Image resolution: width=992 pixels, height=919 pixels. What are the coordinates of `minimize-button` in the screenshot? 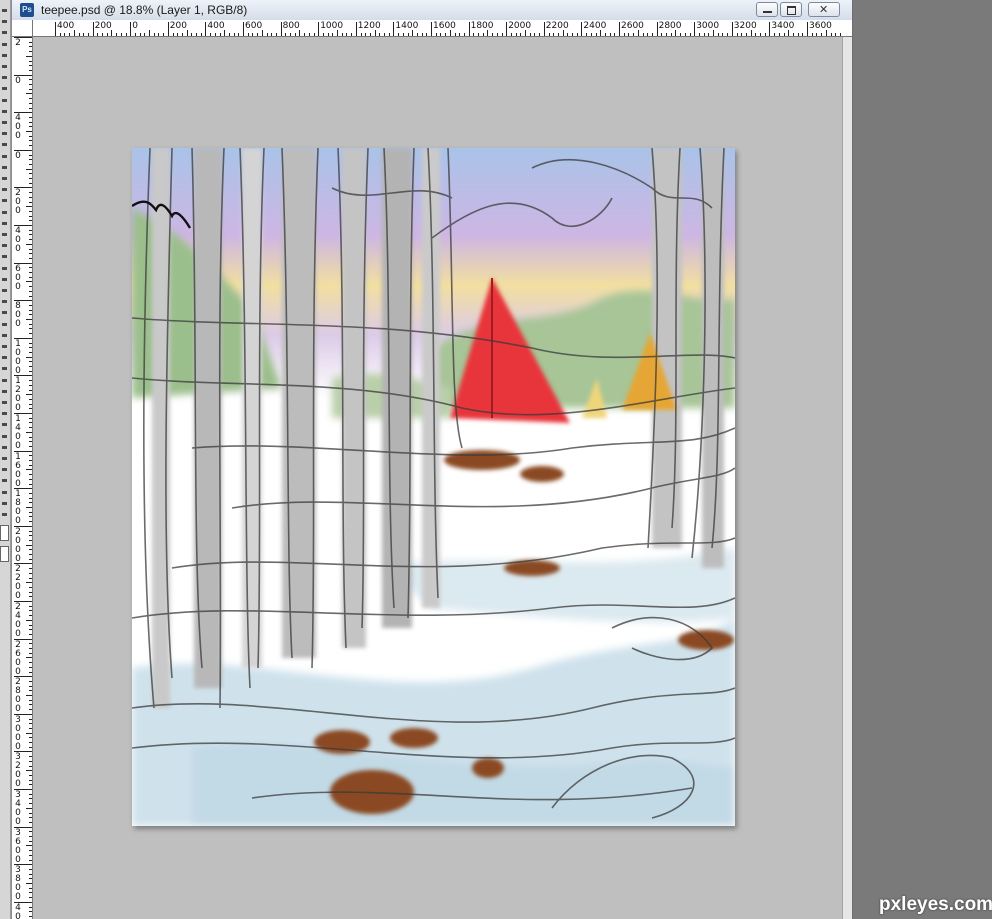 It's located at (767, 9).